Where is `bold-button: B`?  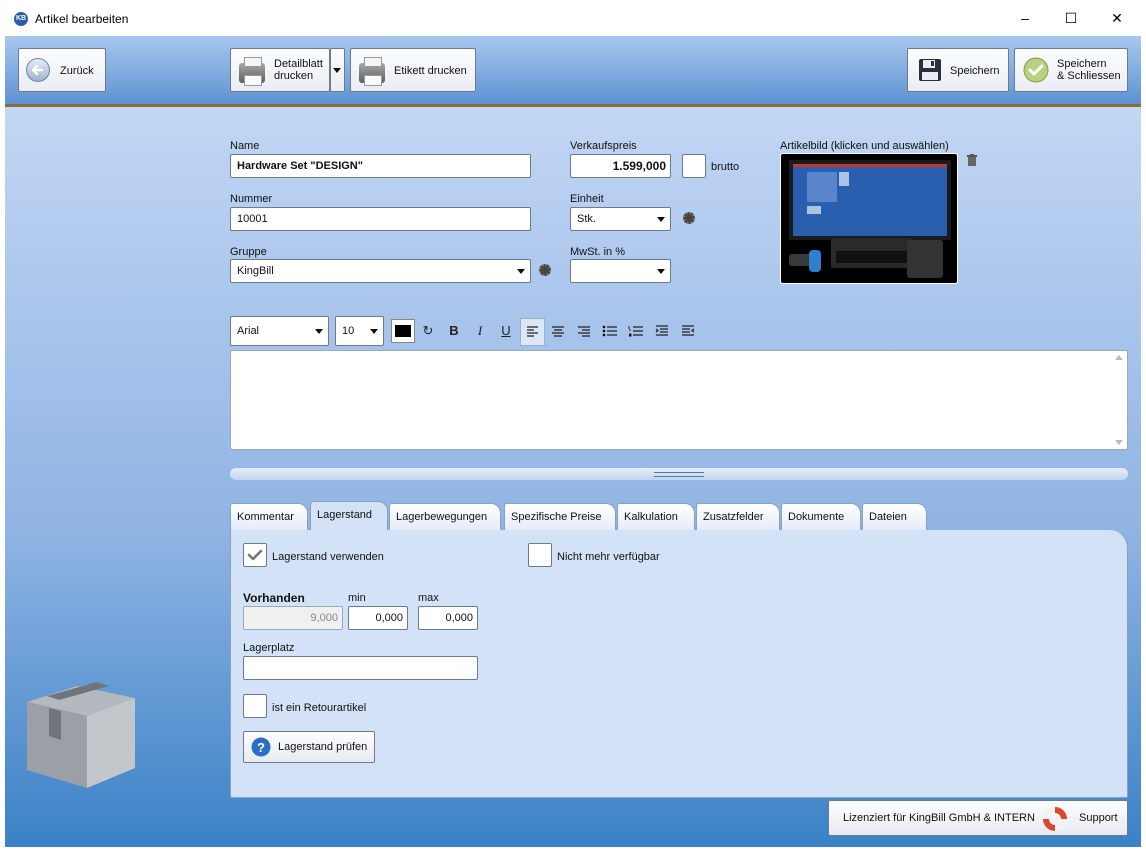
bold-button: B is located at coordinates (454, 331).